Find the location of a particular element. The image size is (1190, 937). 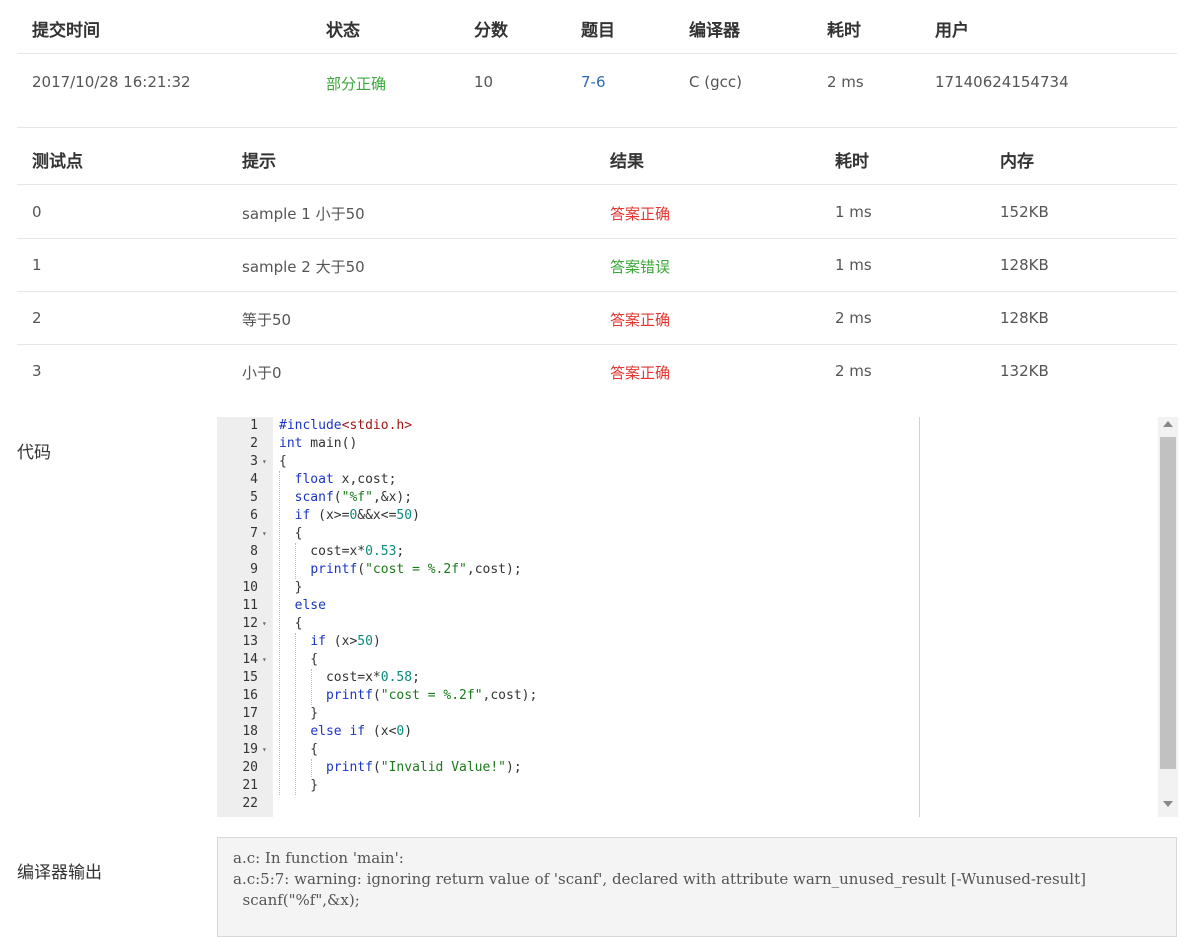

line-number: 18 is located at coordinates (250, 731).